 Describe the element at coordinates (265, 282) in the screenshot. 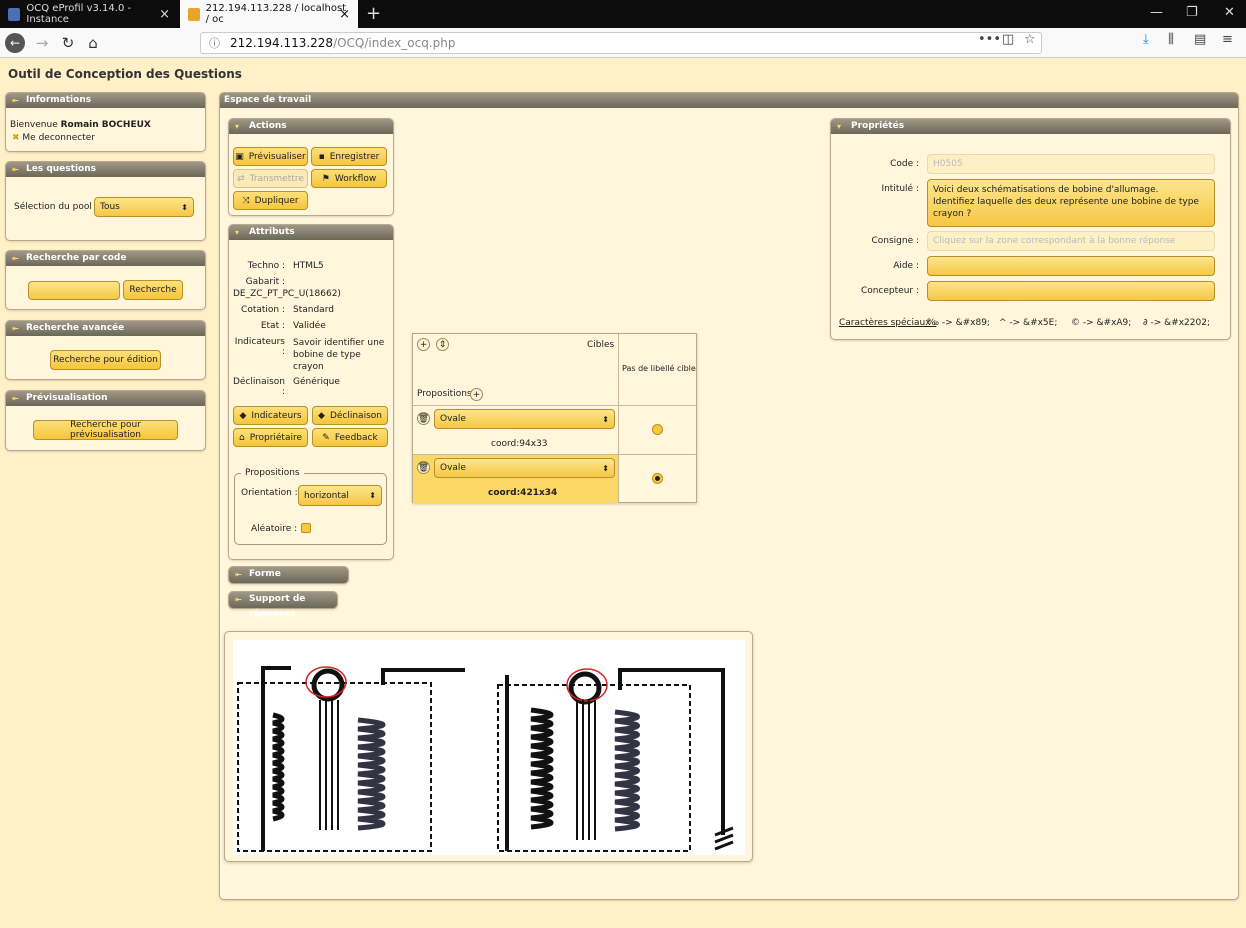

I see `gabarit-label: Gabarit :` at that location.